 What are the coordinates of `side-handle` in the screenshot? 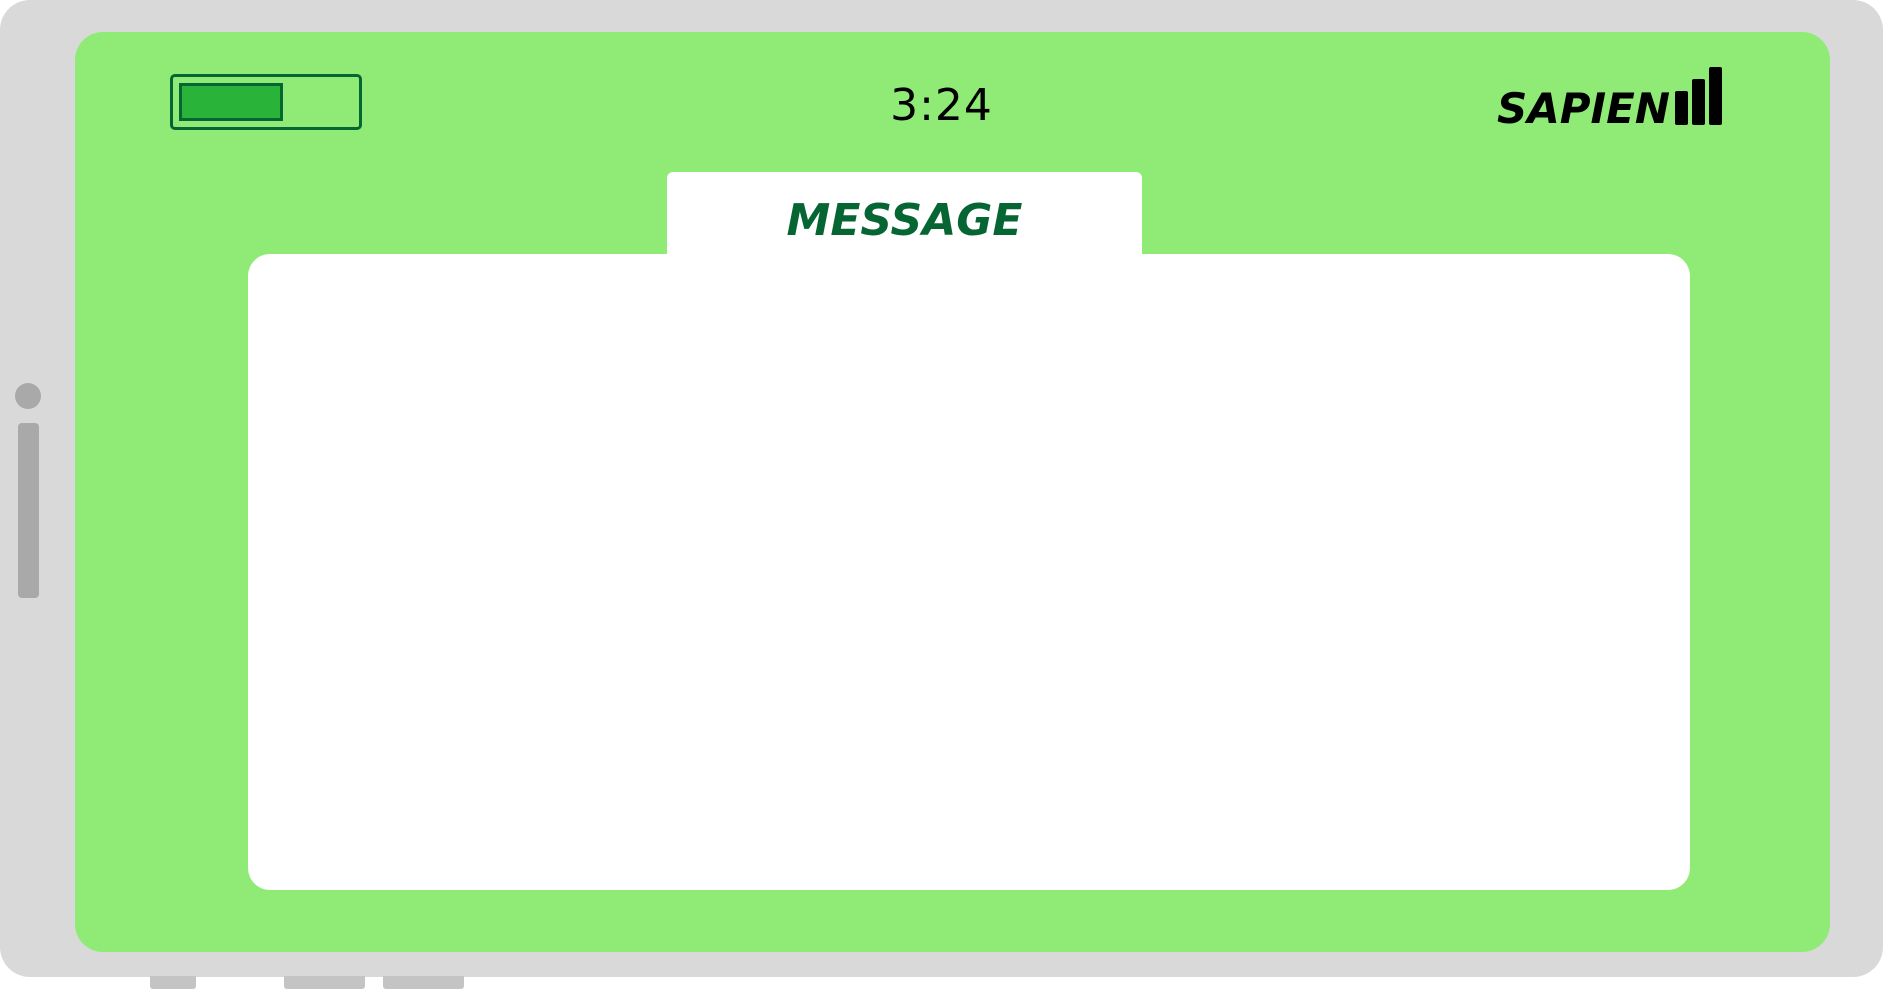 It's located at (28, 510).